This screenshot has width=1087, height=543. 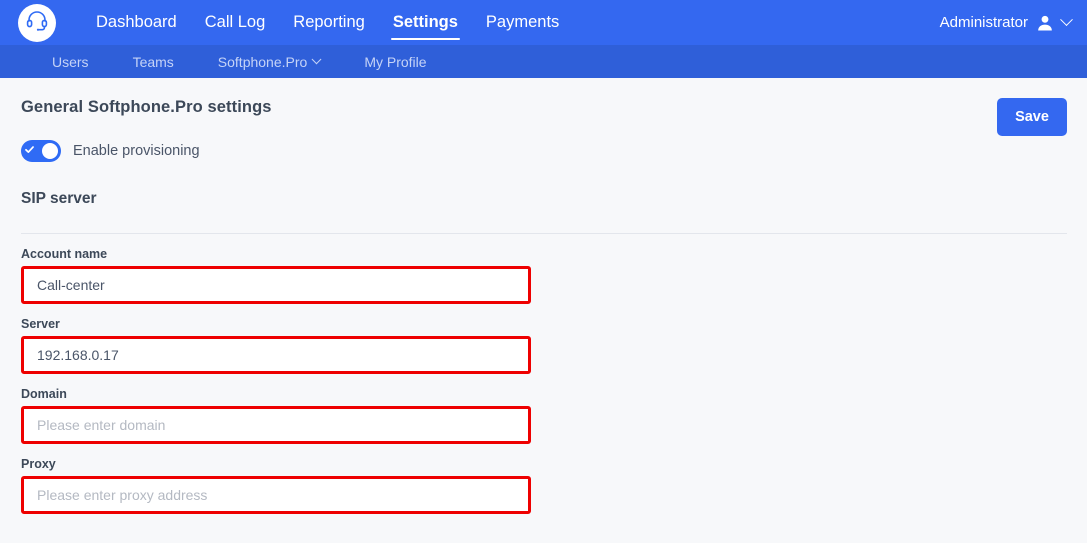 What do you see at coordinates (276, 425) in the screenshot?
I see `domain-input` at bounding box center [276, 425].